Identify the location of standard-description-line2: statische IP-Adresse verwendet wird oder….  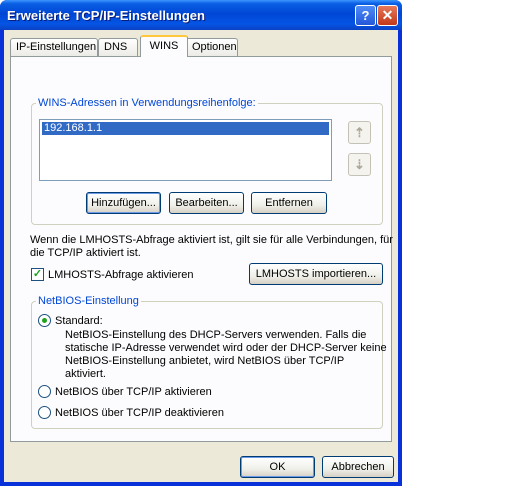
(226, 348).